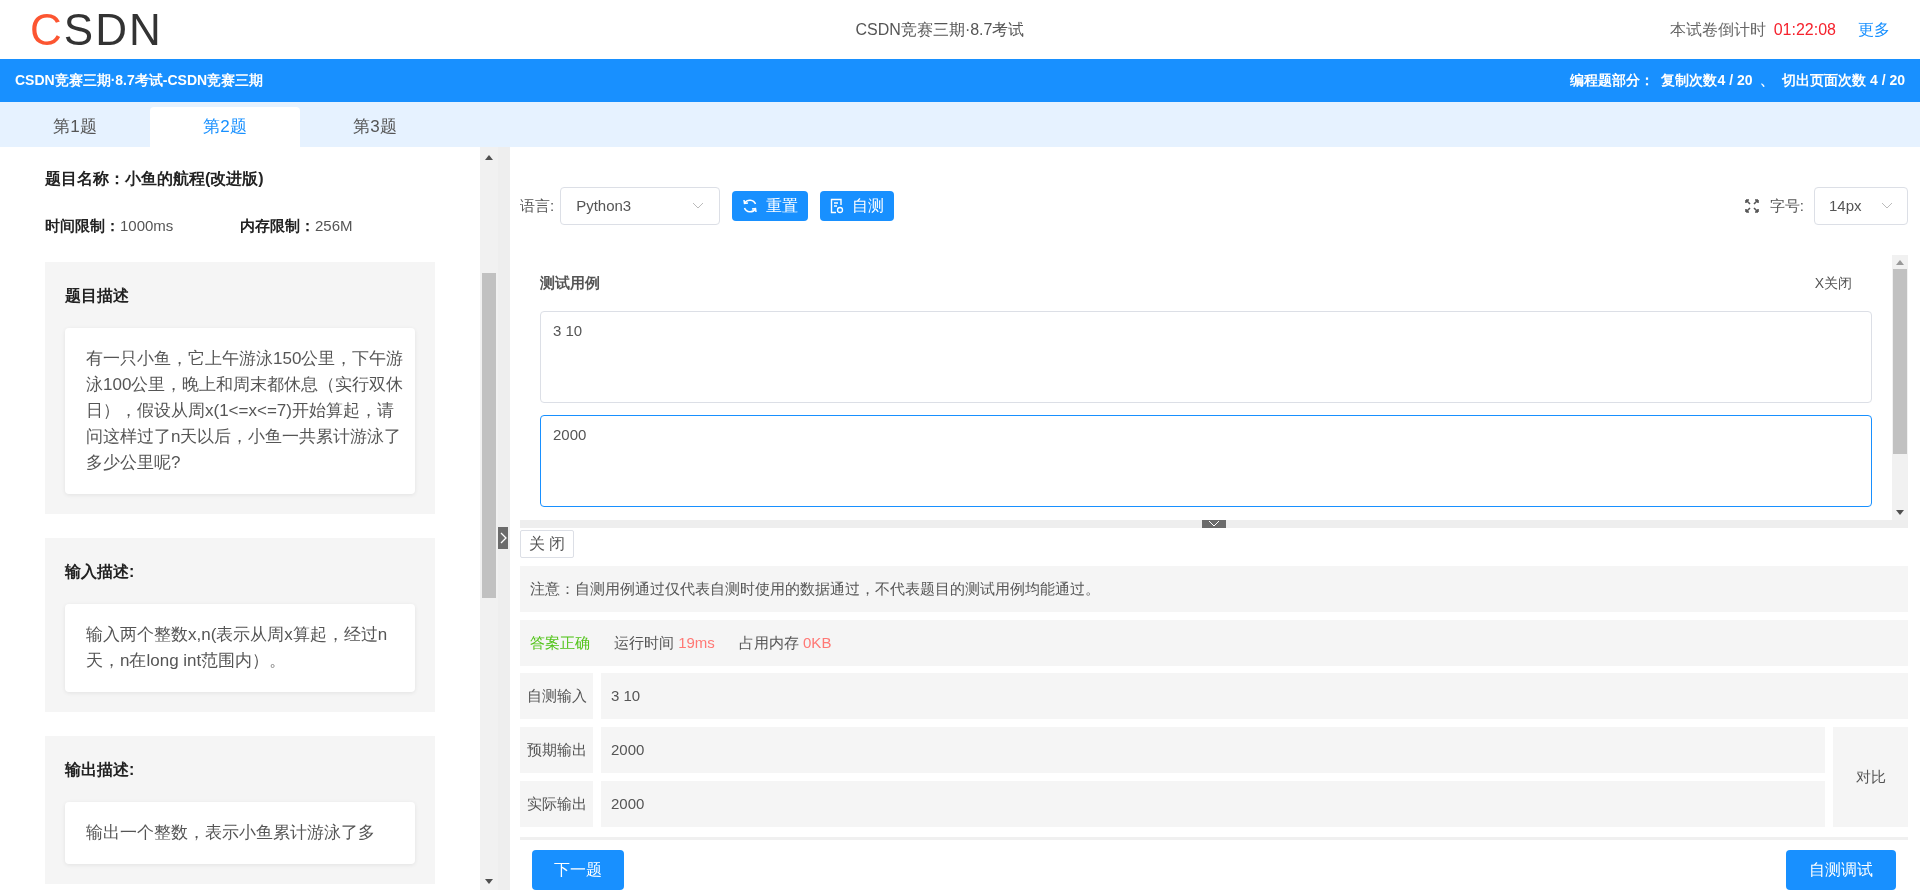  I want to click on question-tab: 第1题, so click(75, 127).